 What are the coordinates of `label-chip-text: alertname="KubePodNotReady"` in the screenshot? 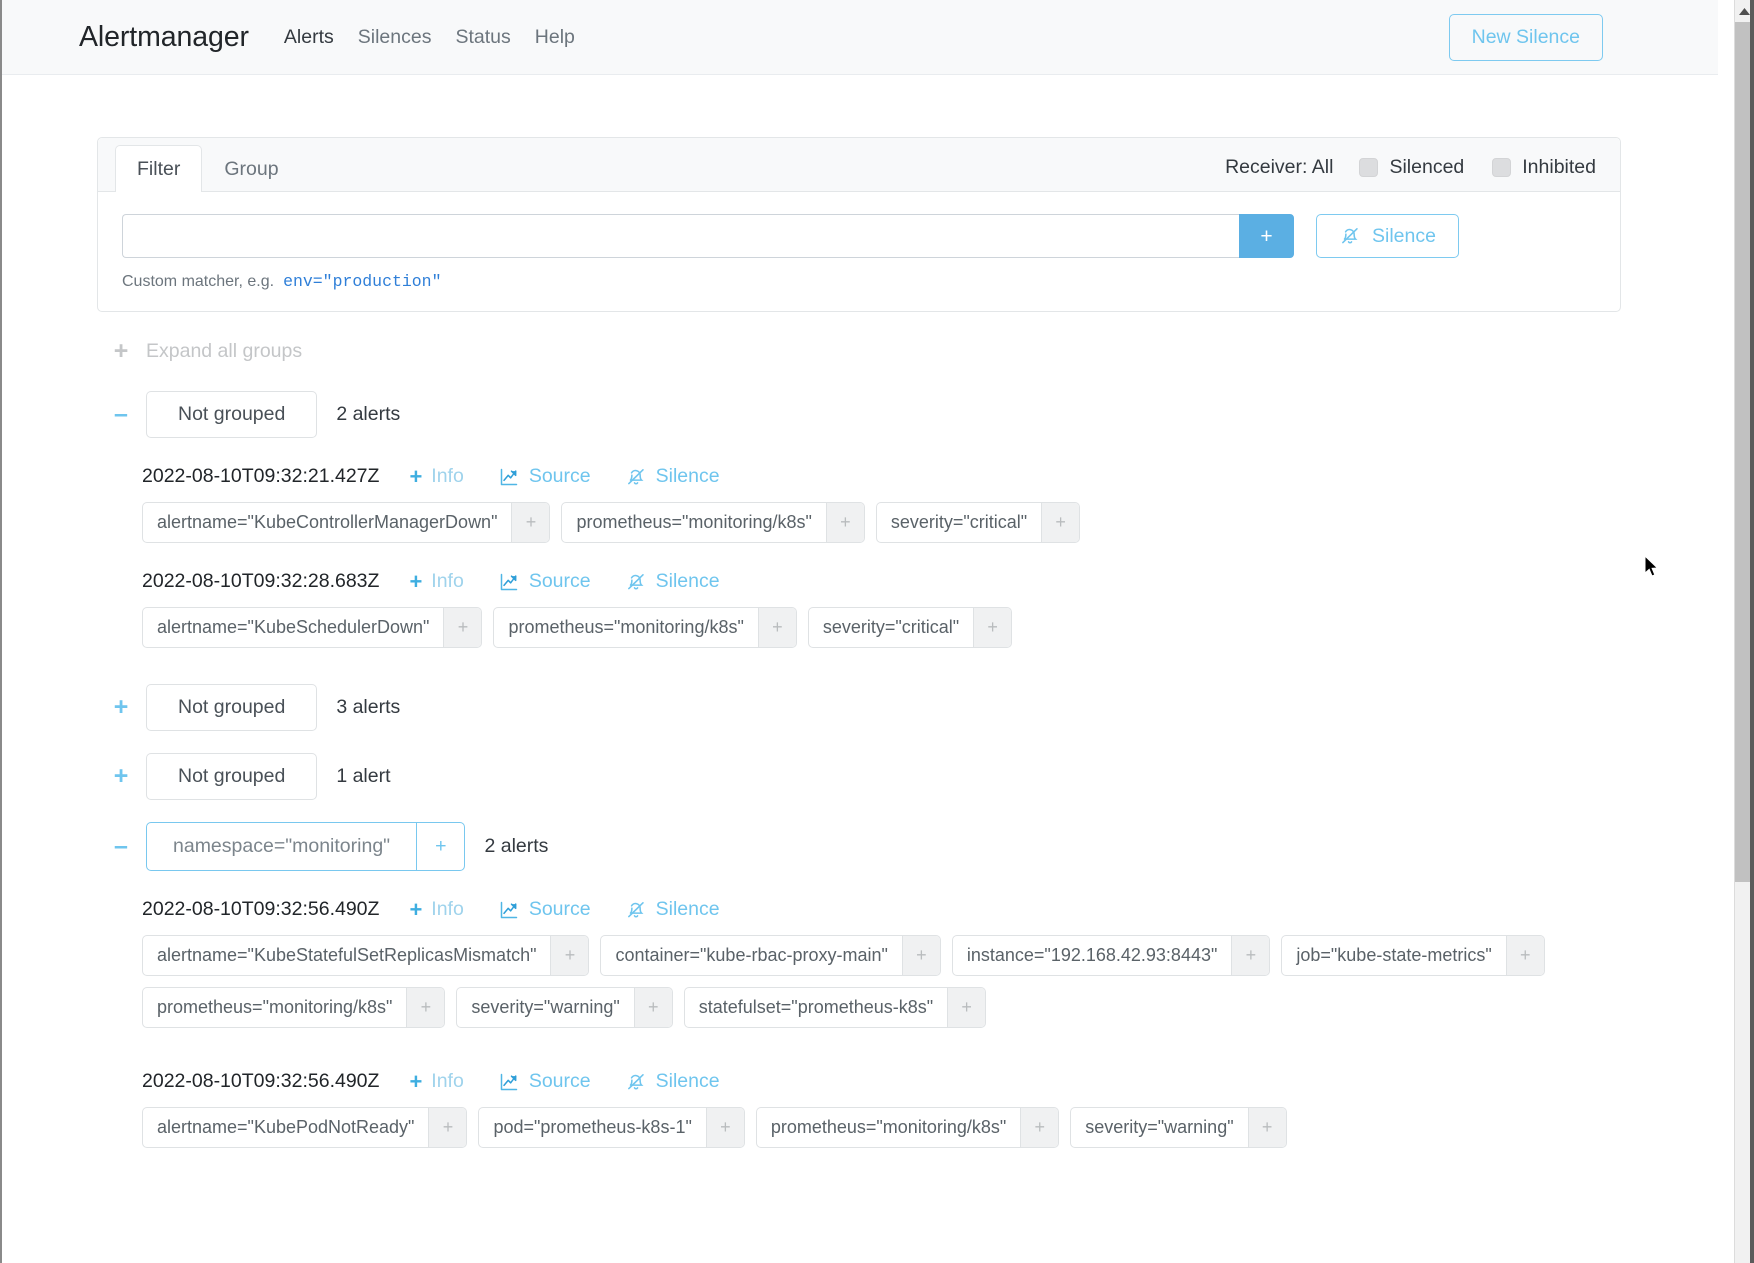 It's located at (285, 1127).